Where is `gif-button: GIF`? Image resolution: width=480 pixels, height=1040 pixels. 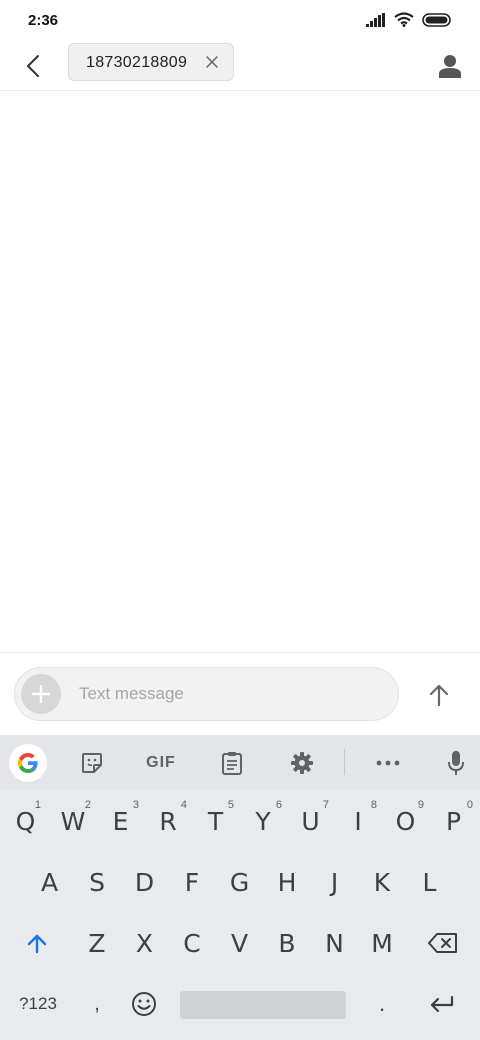
gif-button: GIF is located at coordinates (161, 763).